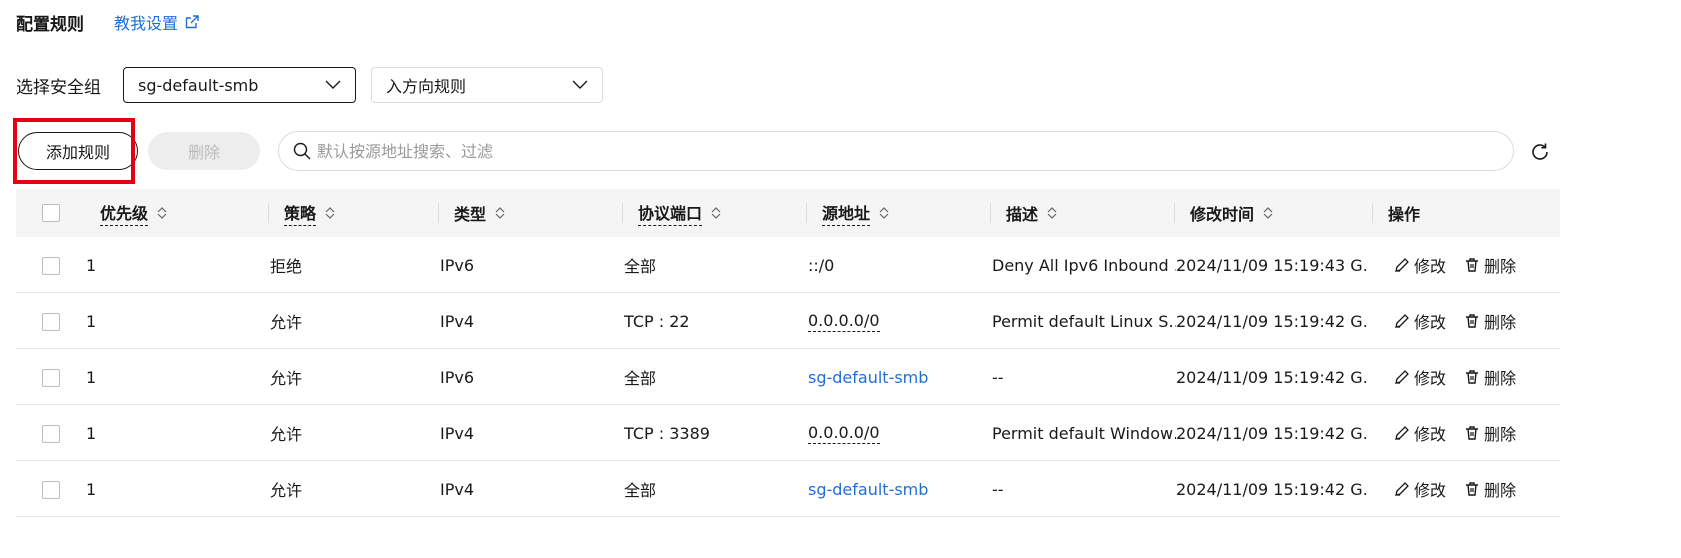 Image resolution: width=1681 pixels, height=558 pixels. Describe the element at coordinates (1404, 214) in the screenshot. I see `column-header-label: 操作` at that location.